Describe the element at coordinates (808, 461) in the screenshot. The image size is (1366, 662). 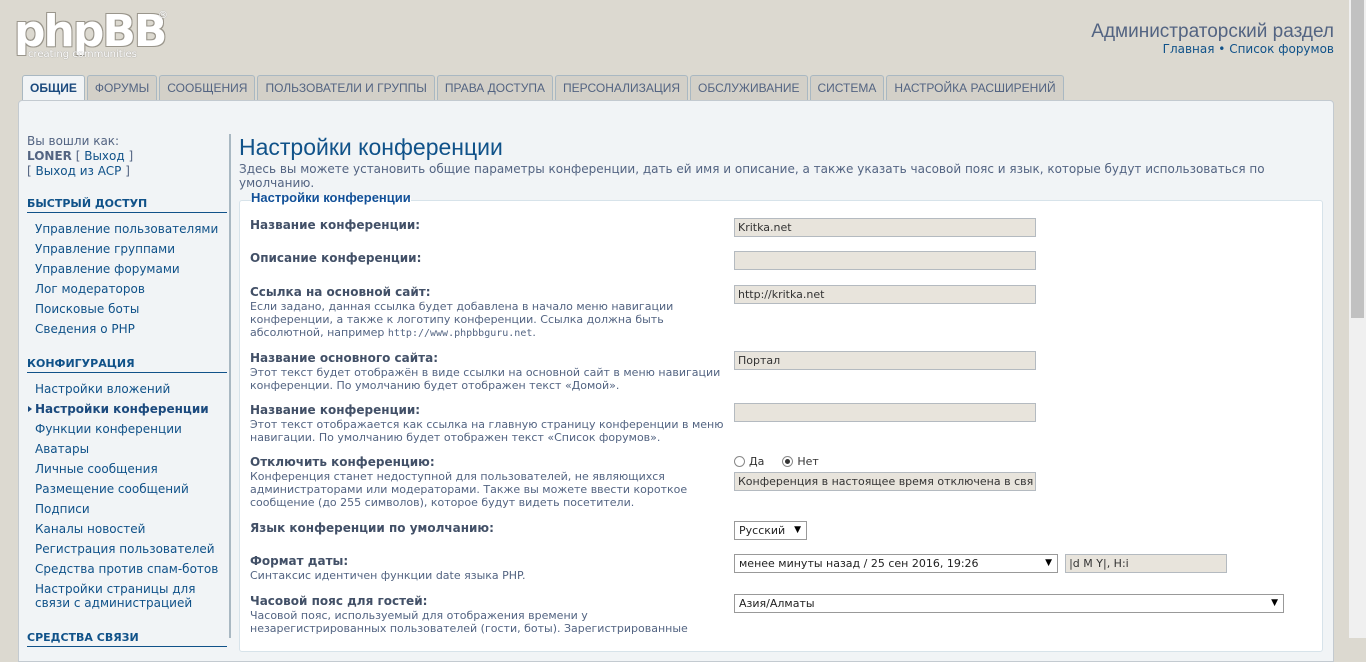
I see `board-disable-no-label: Нет` at that location.